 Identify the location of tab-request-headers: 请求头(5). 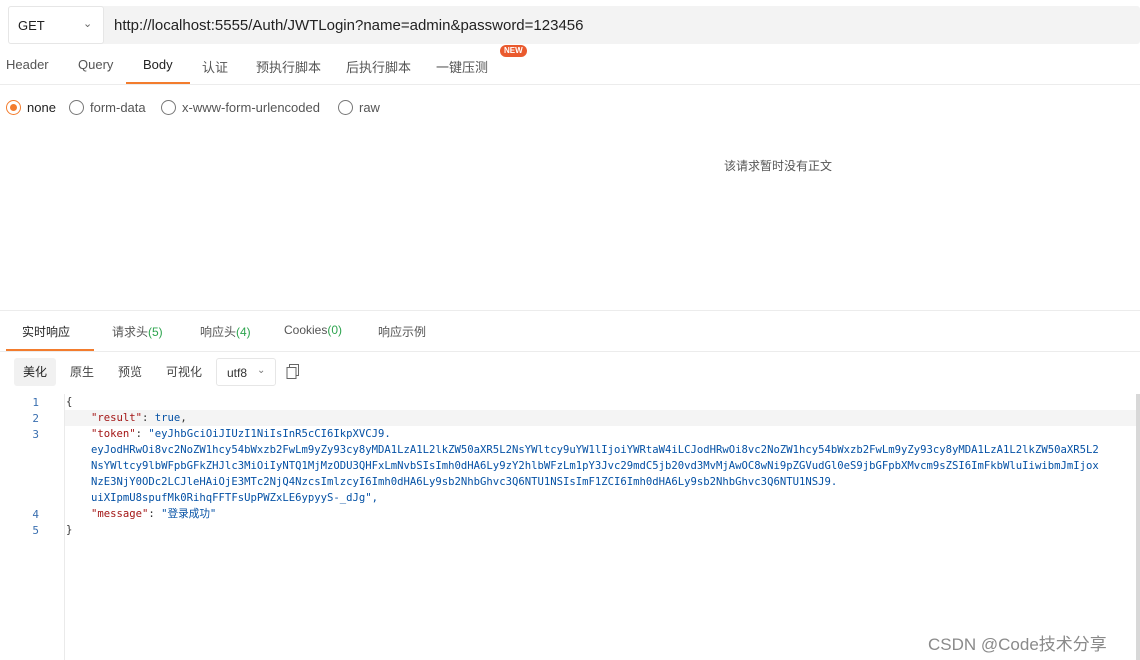
(137, 331).